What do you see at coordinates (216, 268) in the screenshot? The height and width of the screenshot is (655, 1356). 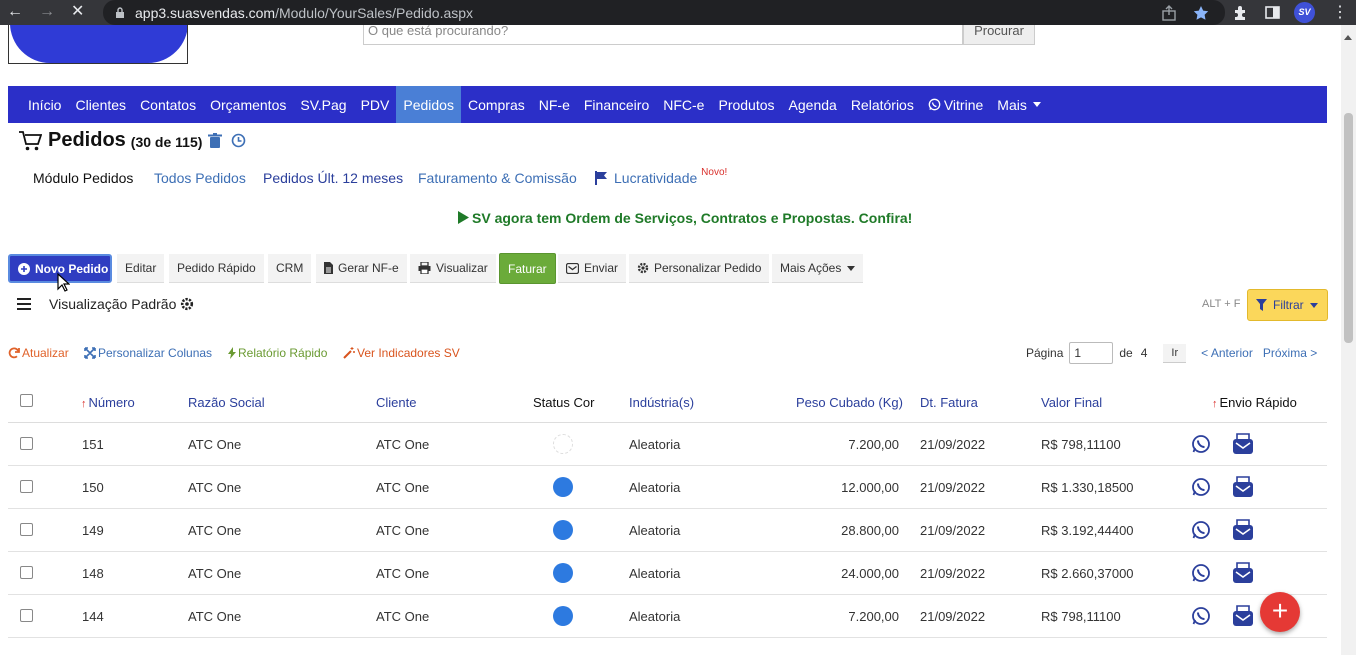 I see `pedido-rapido-button: Pedido Rápido` at bounding box center [216, 268].